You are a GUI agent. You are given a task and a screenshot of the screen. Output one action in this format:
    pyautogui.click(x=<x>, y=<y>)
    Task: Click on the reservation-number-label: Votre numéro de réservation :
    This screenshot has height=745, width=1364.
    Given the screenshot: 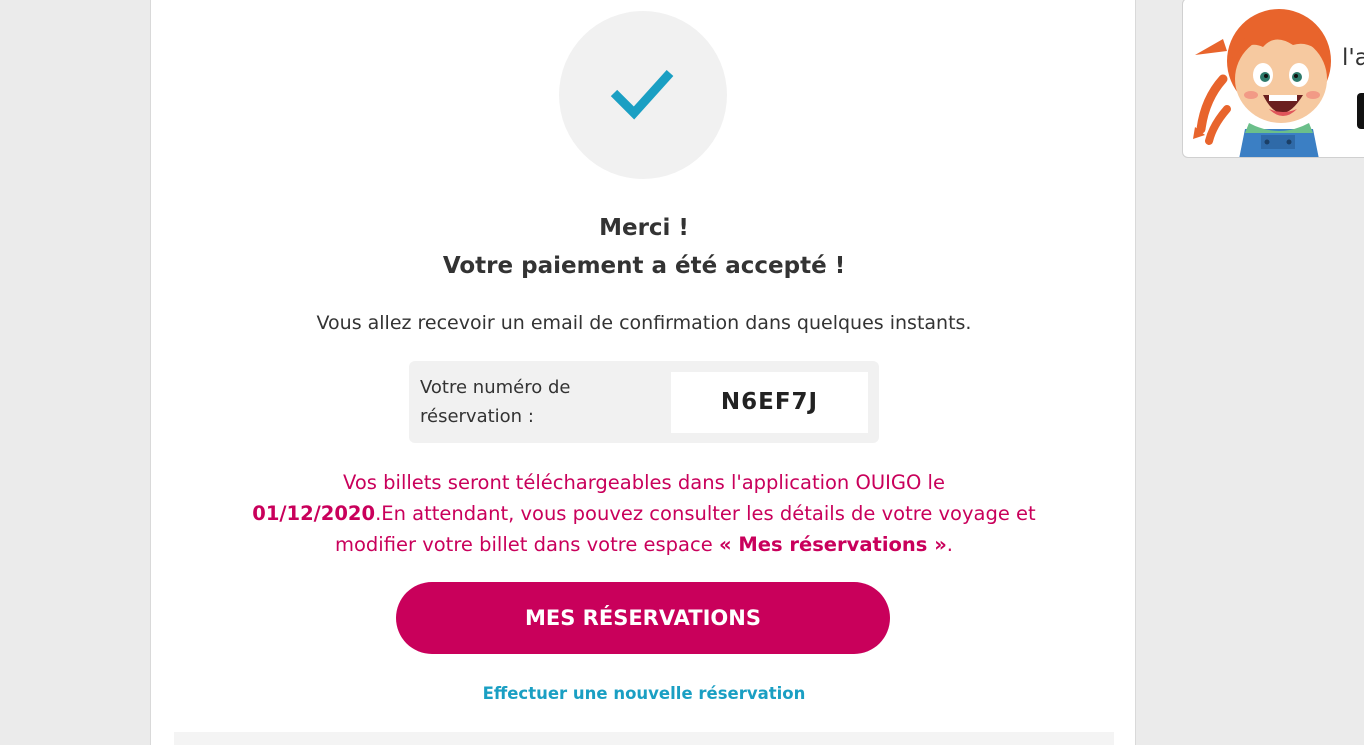 What is the action you would take?
    pyautogui.click(x=495, y=402)
    